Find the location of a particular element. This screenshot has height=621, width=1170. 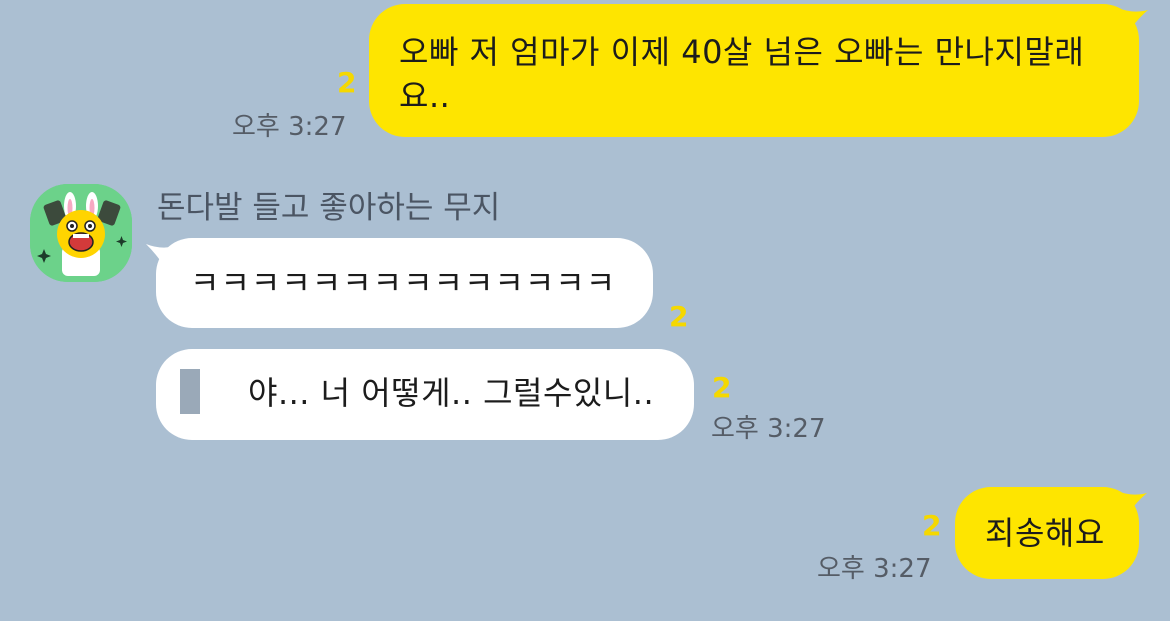

their-message-bubble: ㅋㅋㅋㅋㅋㅋㅋㅋㅋㅋㅋㅋㅋㅋ is located at coordinates (404, 283).